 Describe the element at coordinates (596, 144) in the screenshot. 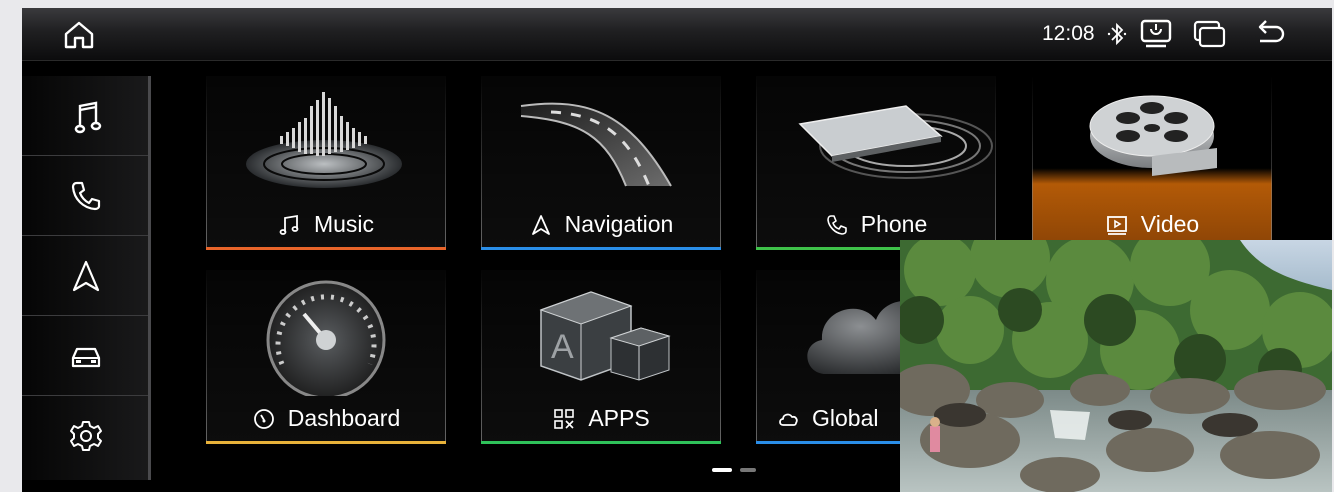

I see `road-art` at that location.